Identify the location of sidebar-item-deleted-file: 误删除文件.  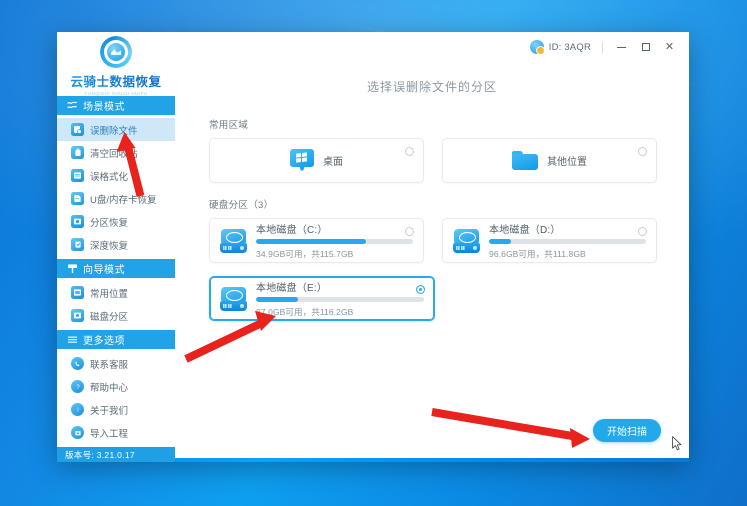
(116, 130).